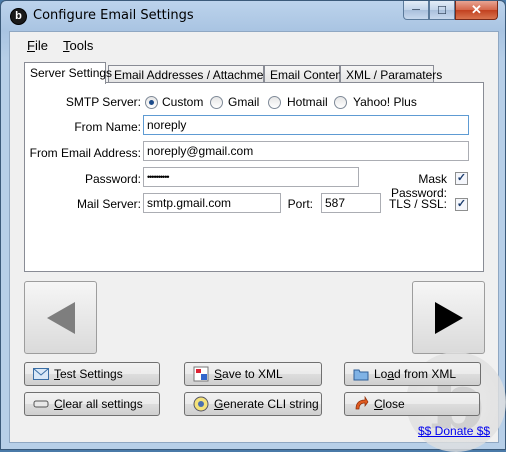  Describe the element at coordinates (41, 404) in the screenshot. I see `eraser-icon` at that location.